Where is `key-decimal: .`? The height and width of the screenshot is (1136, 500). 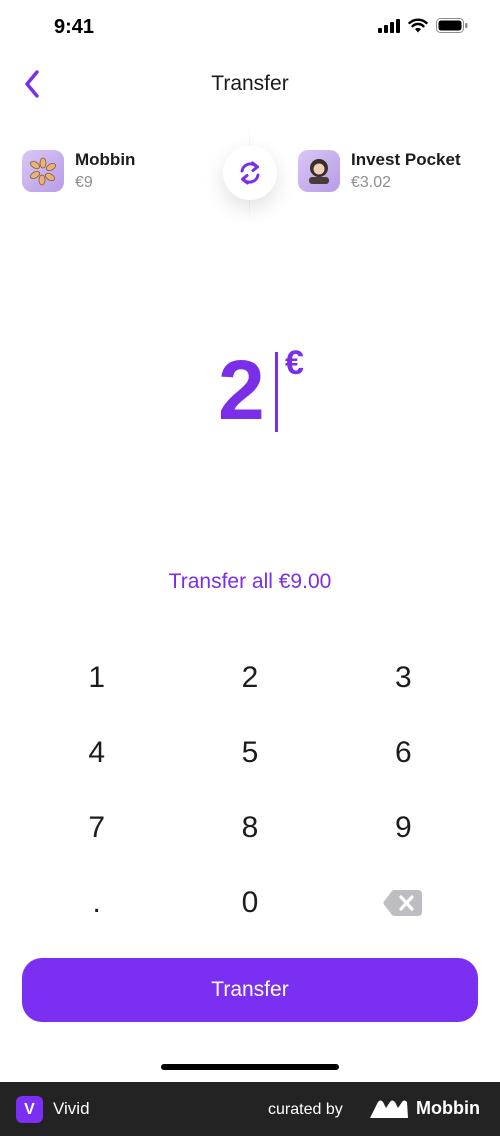
key-decimal: . is located at coordinates (96, 902).